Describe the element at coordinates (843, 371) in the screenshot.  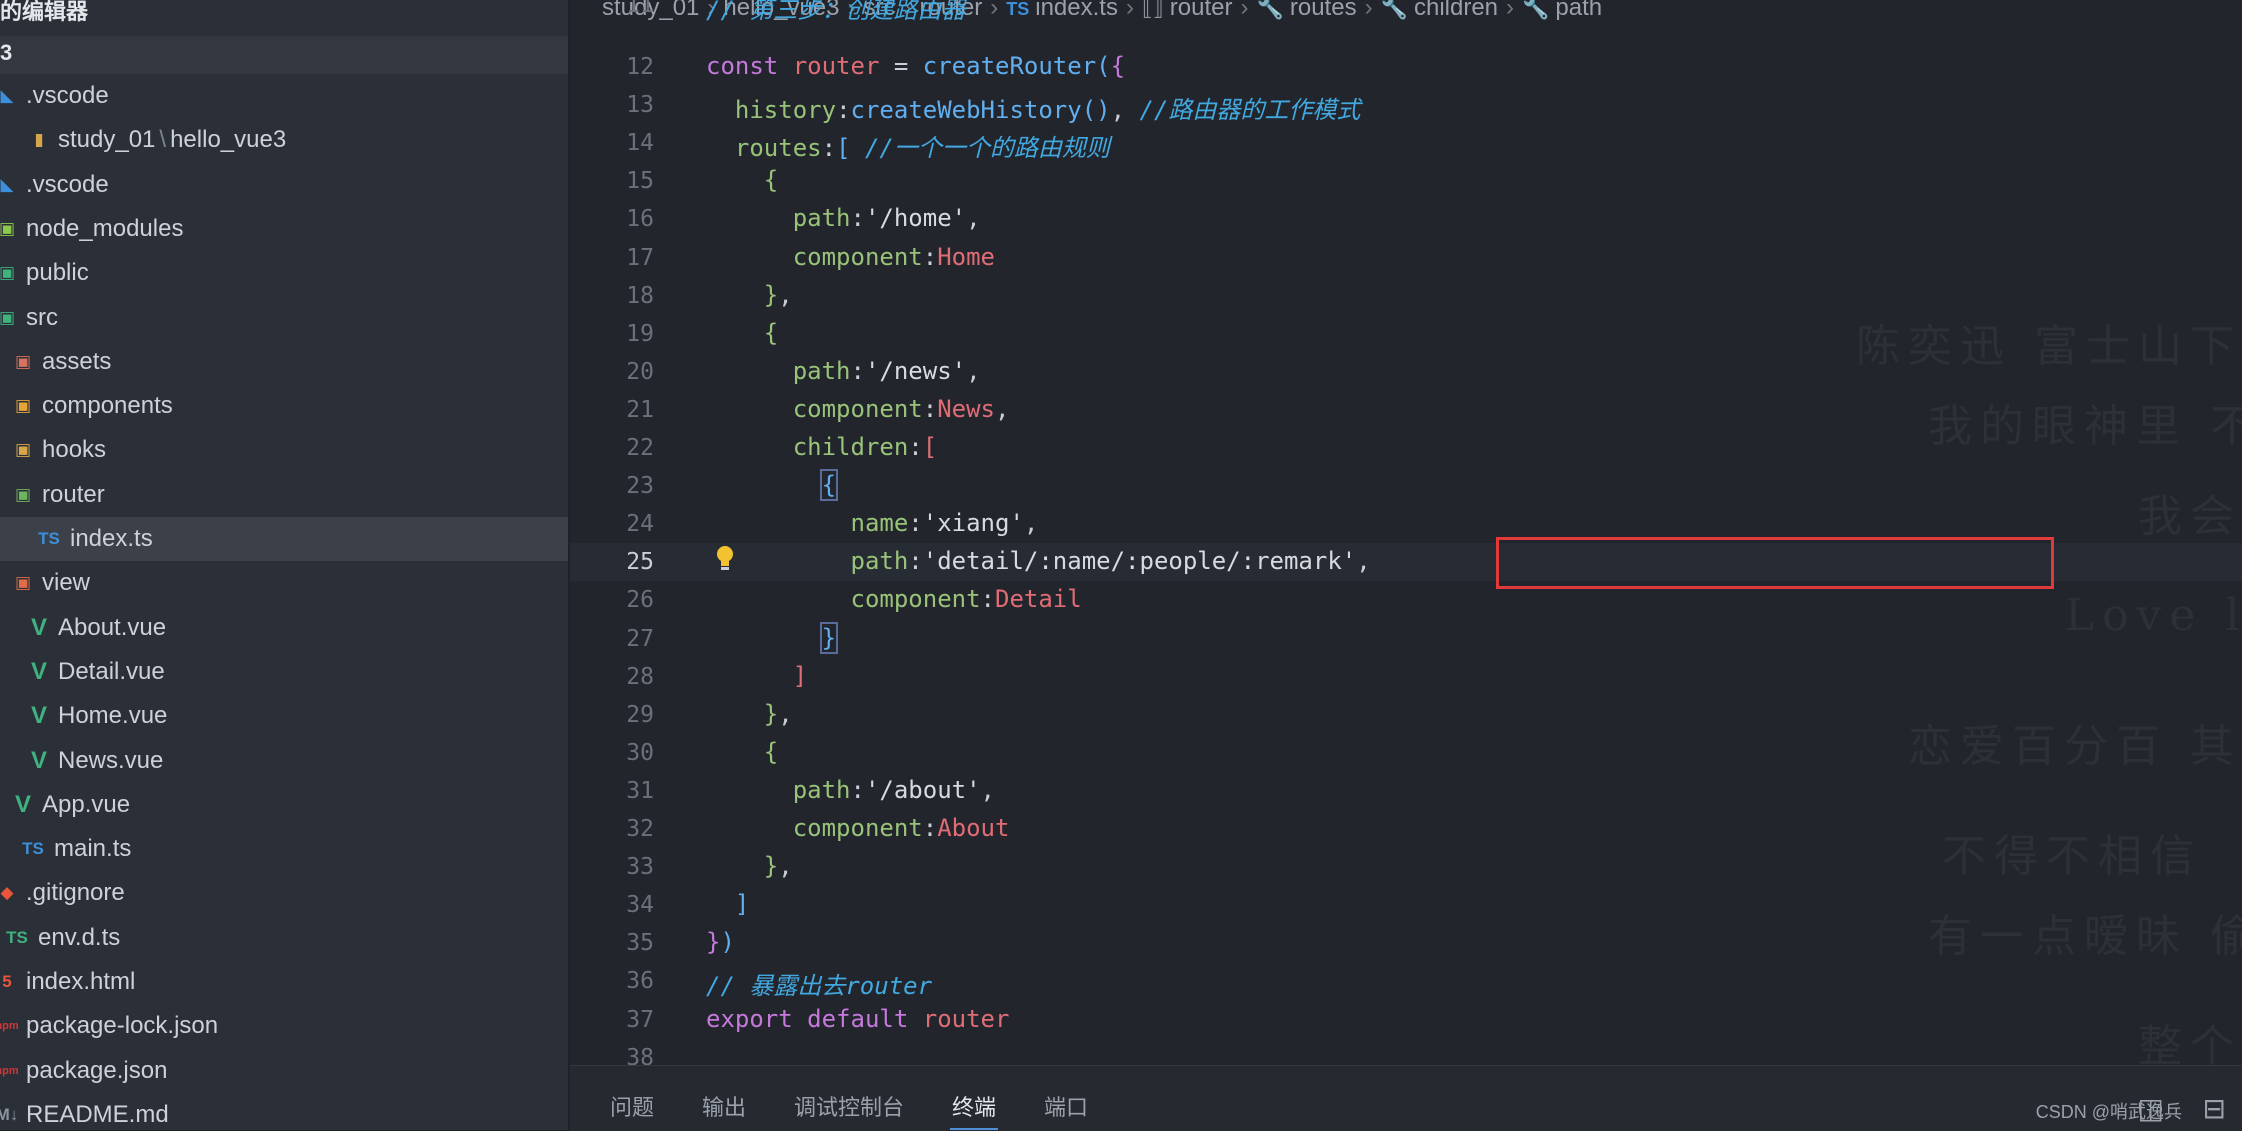
I see `code-text: path:'/news',` at that location.